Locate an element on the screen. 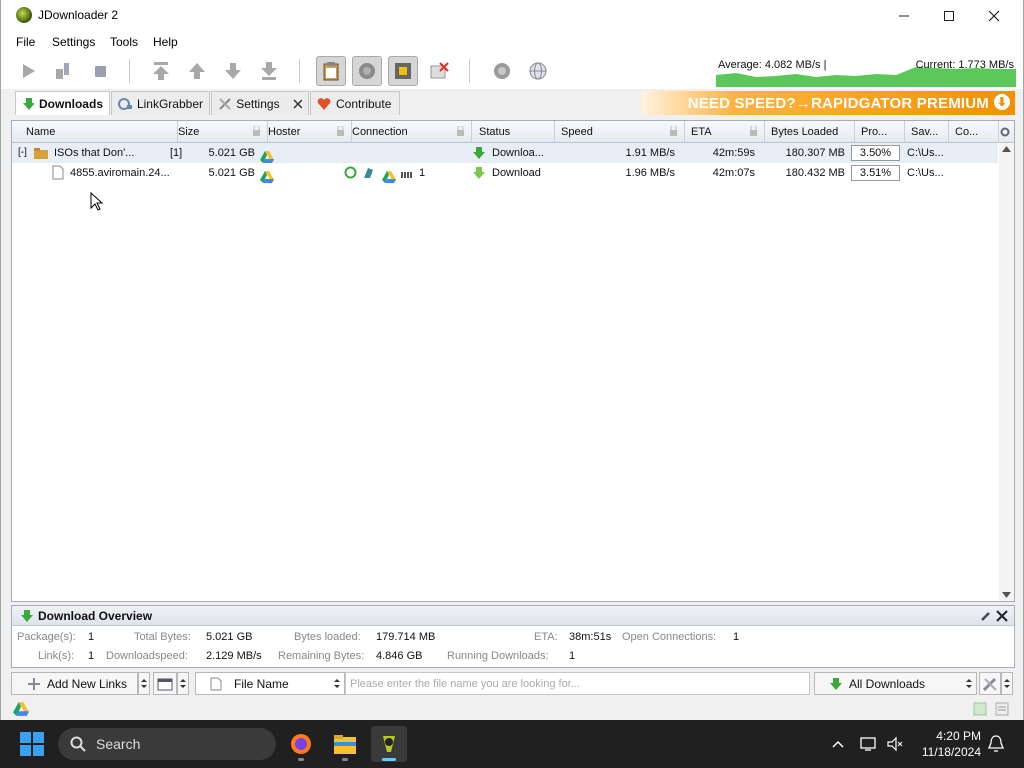 The height and width of the screenshot is (768, 1024). search-field-select: File Name is located at coordinates (270, 683).